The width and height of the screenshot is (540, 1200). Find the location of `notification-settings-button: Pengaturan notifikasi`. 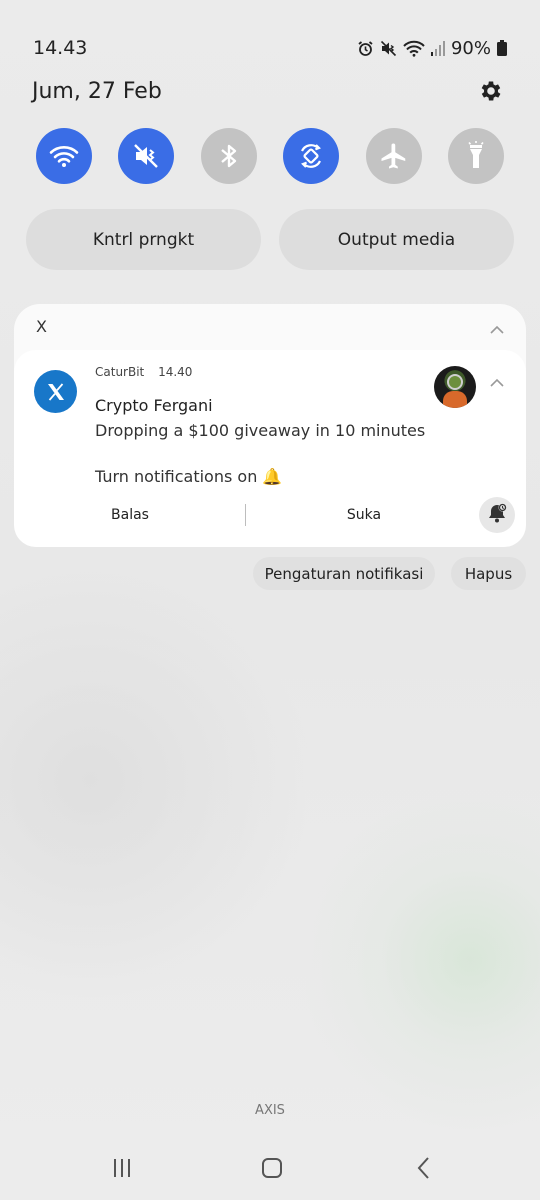

notification-settings-button: Pengaturan notifikasi is located at coordinates (344, 573).